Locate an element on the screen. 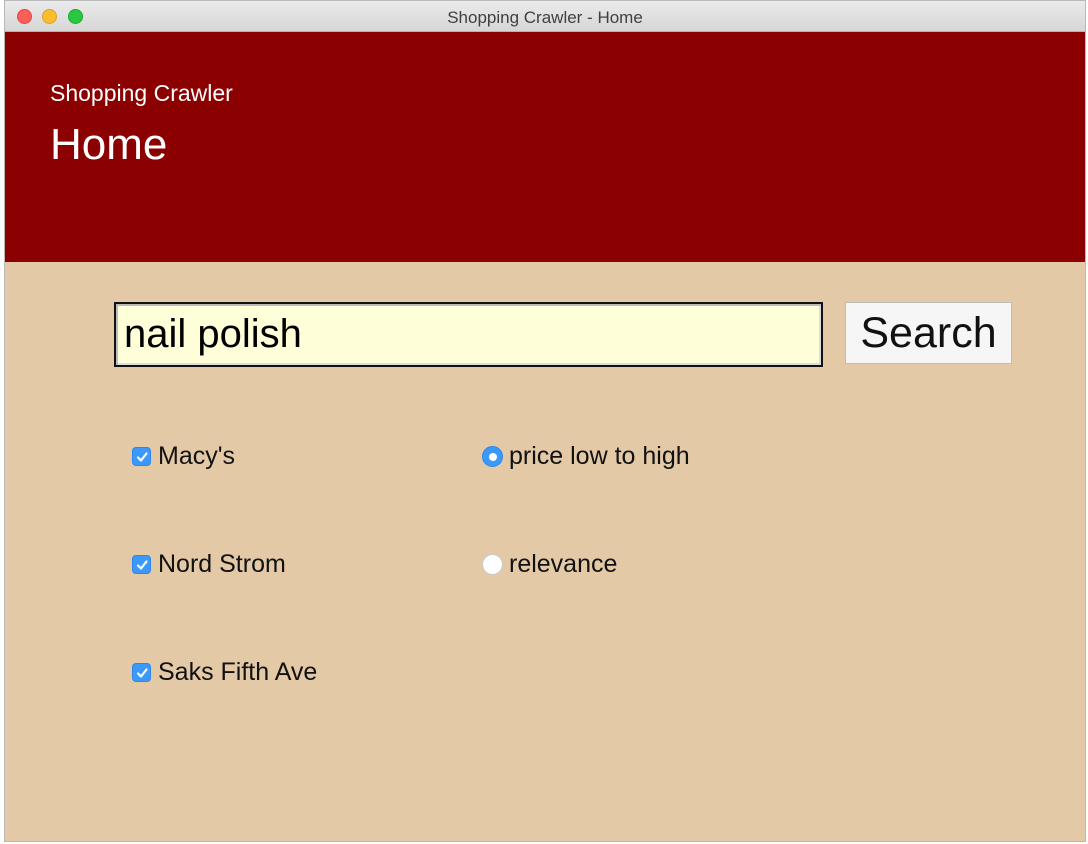  title-bar: Shopping Crawler - Home is located at coordinates (545, 16).